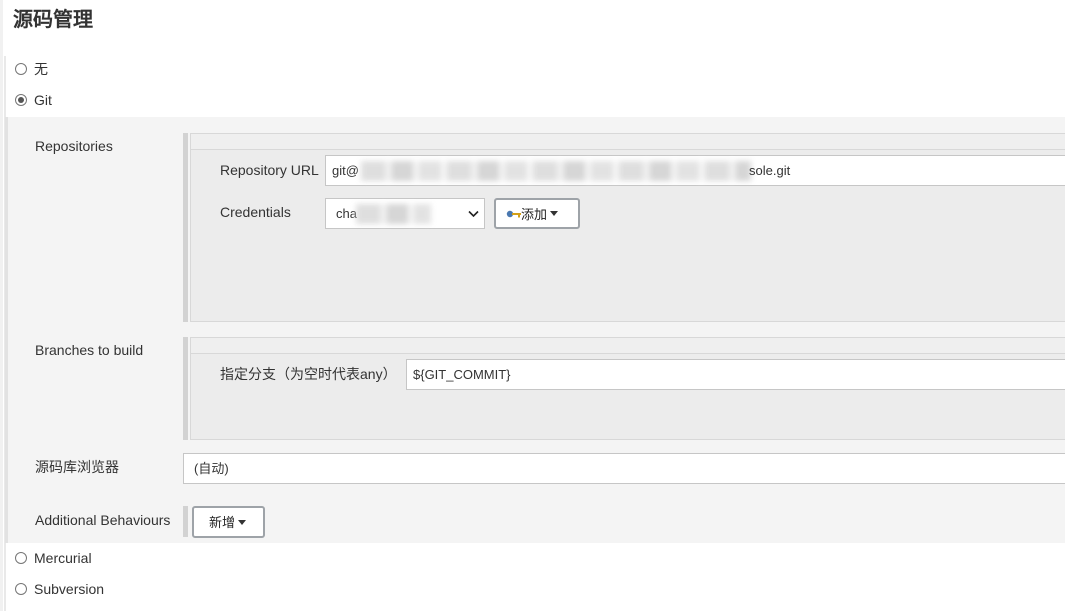 The image size is (1065, 611). Describe the element at coordinates (185, 521) in the screenshot. I see `behaviours-bar` at that location.